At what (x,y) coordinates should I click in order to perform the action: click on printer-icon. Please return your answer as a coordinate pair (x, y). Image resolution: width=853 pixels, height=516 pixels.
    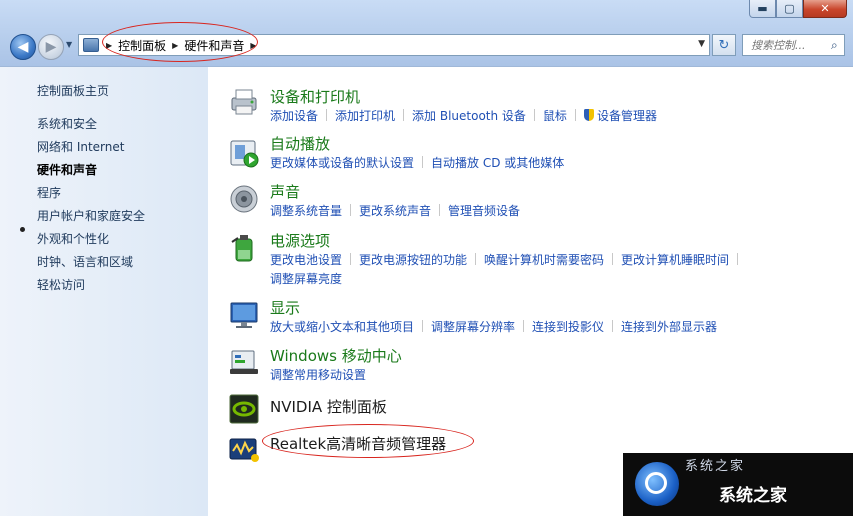
    Looking at the image, I should click on (244, 102).